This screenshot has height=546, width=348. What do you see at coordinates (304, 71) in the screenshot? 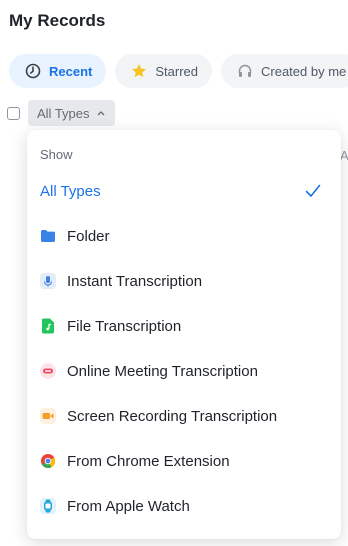
I see `tab-created-by-me-label: Created by me` at bounding box center [304, 71].